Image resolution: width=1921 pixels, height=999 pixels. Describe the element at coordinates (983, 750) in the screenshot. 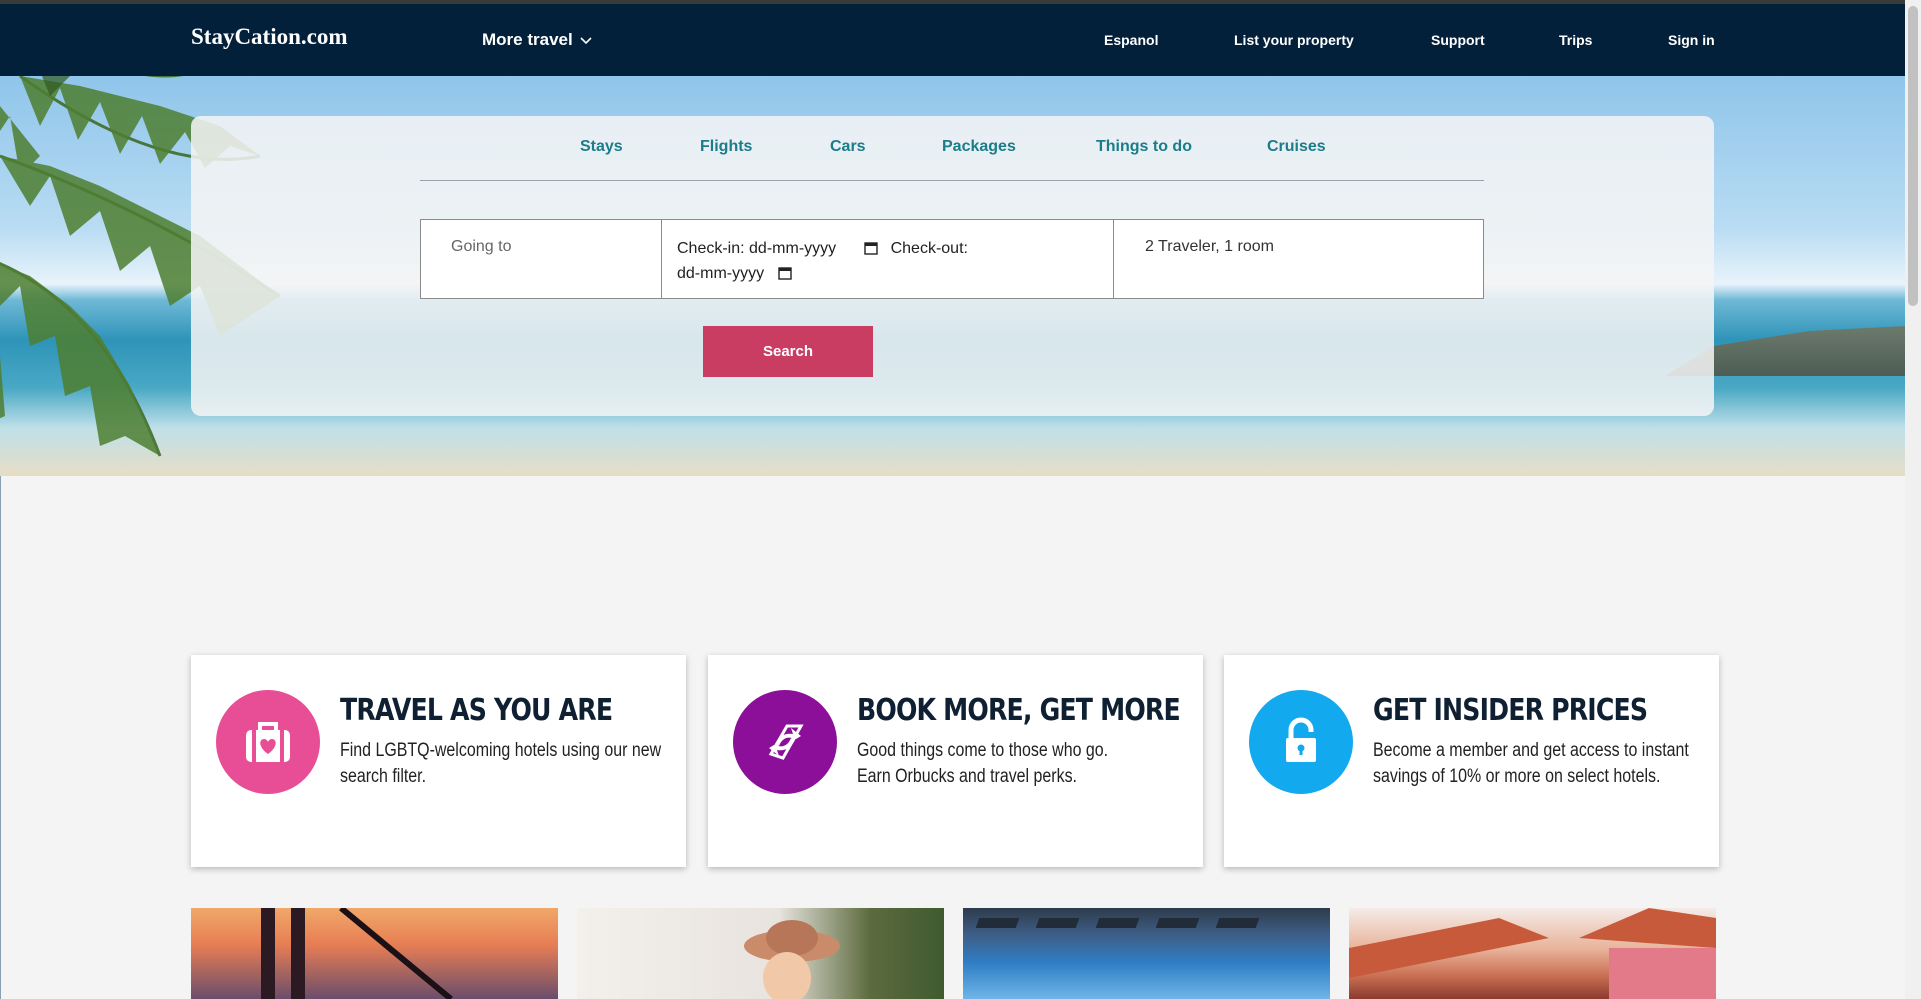

I see `promo-text-line1: Good things come to those who go.` at that location.